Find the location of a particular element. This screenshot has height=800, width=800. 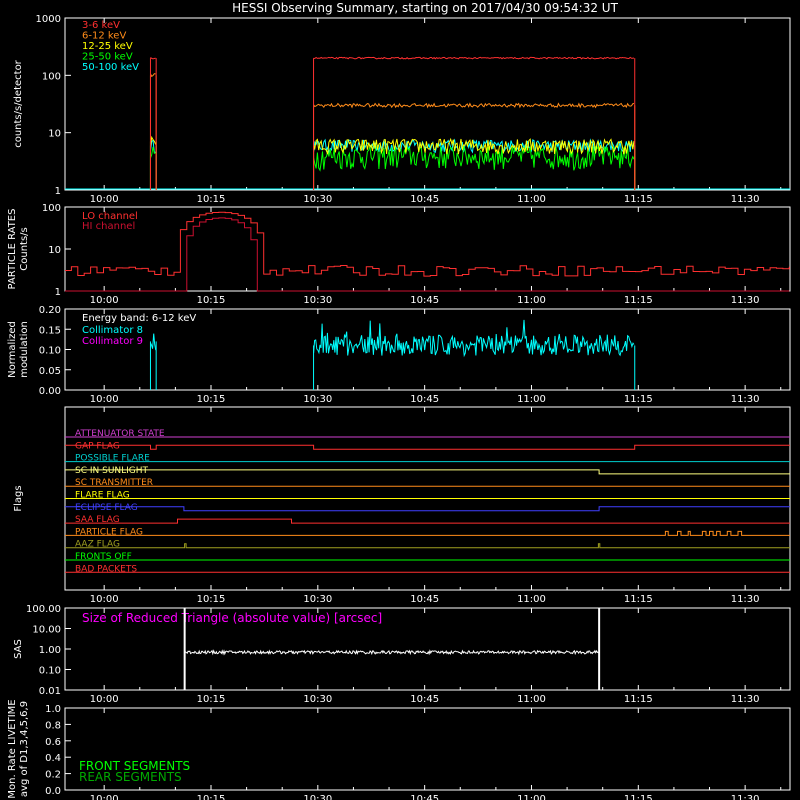

legend-entry: HI channel is located at coordinates (108, 226).